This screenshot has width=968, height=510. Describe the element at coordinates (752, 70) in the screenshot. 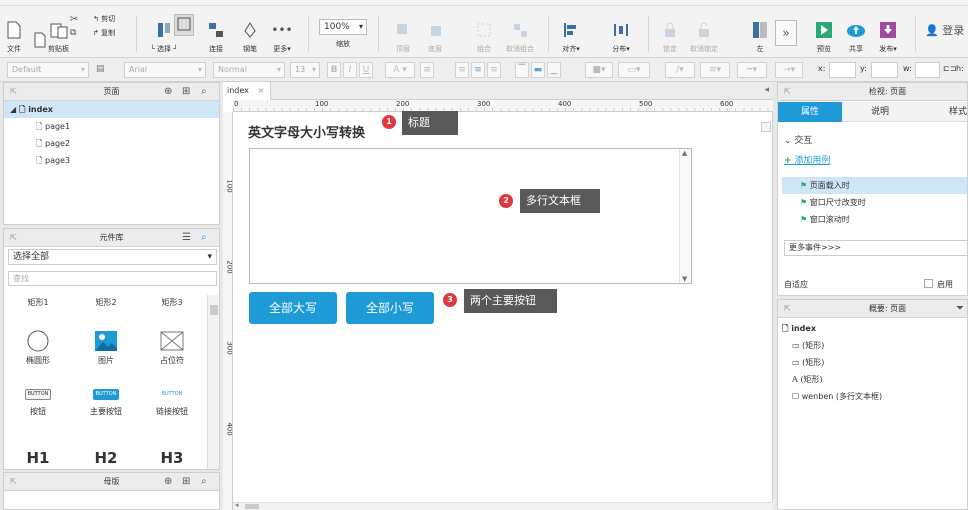

I see `line-style-button: ┅▾` at that location.